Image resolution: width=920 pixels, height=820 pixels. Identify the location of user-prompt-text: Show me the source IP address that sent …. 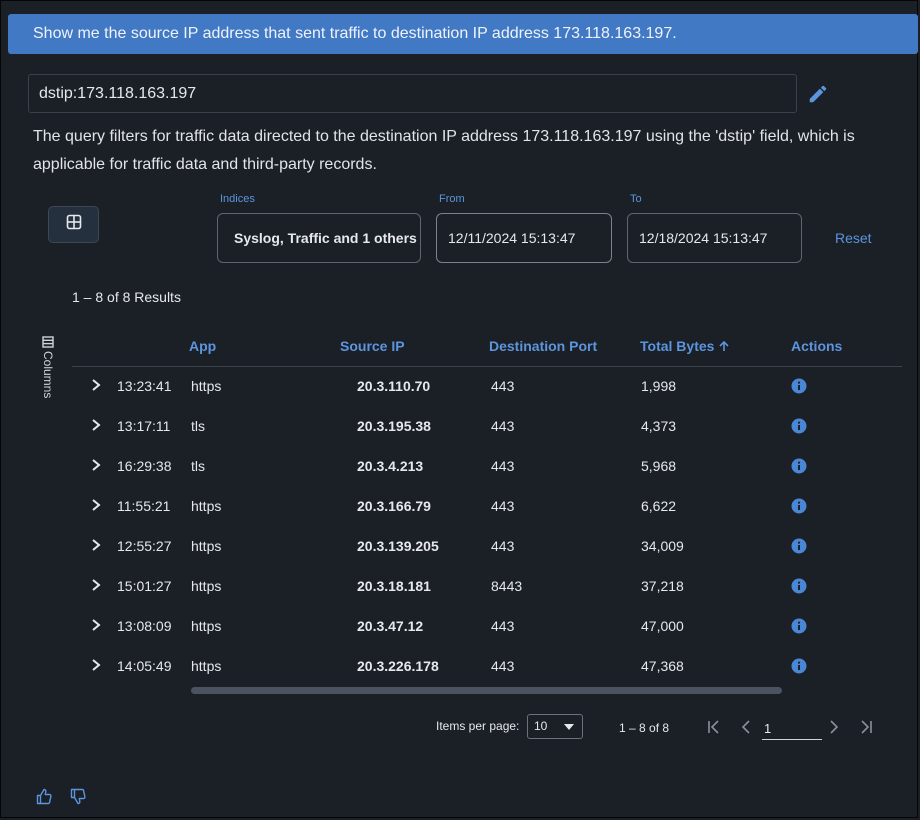
(355, 33).